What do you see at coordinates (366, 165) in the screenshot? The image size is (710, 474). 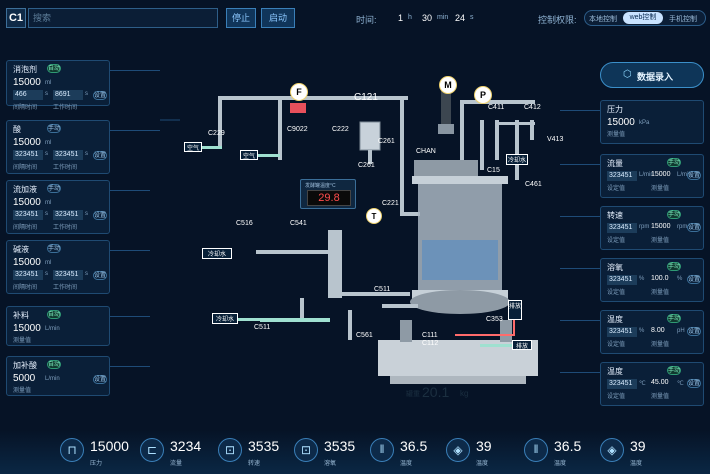 I see `label-c261-b: C261` at bounding box center [366, 165].